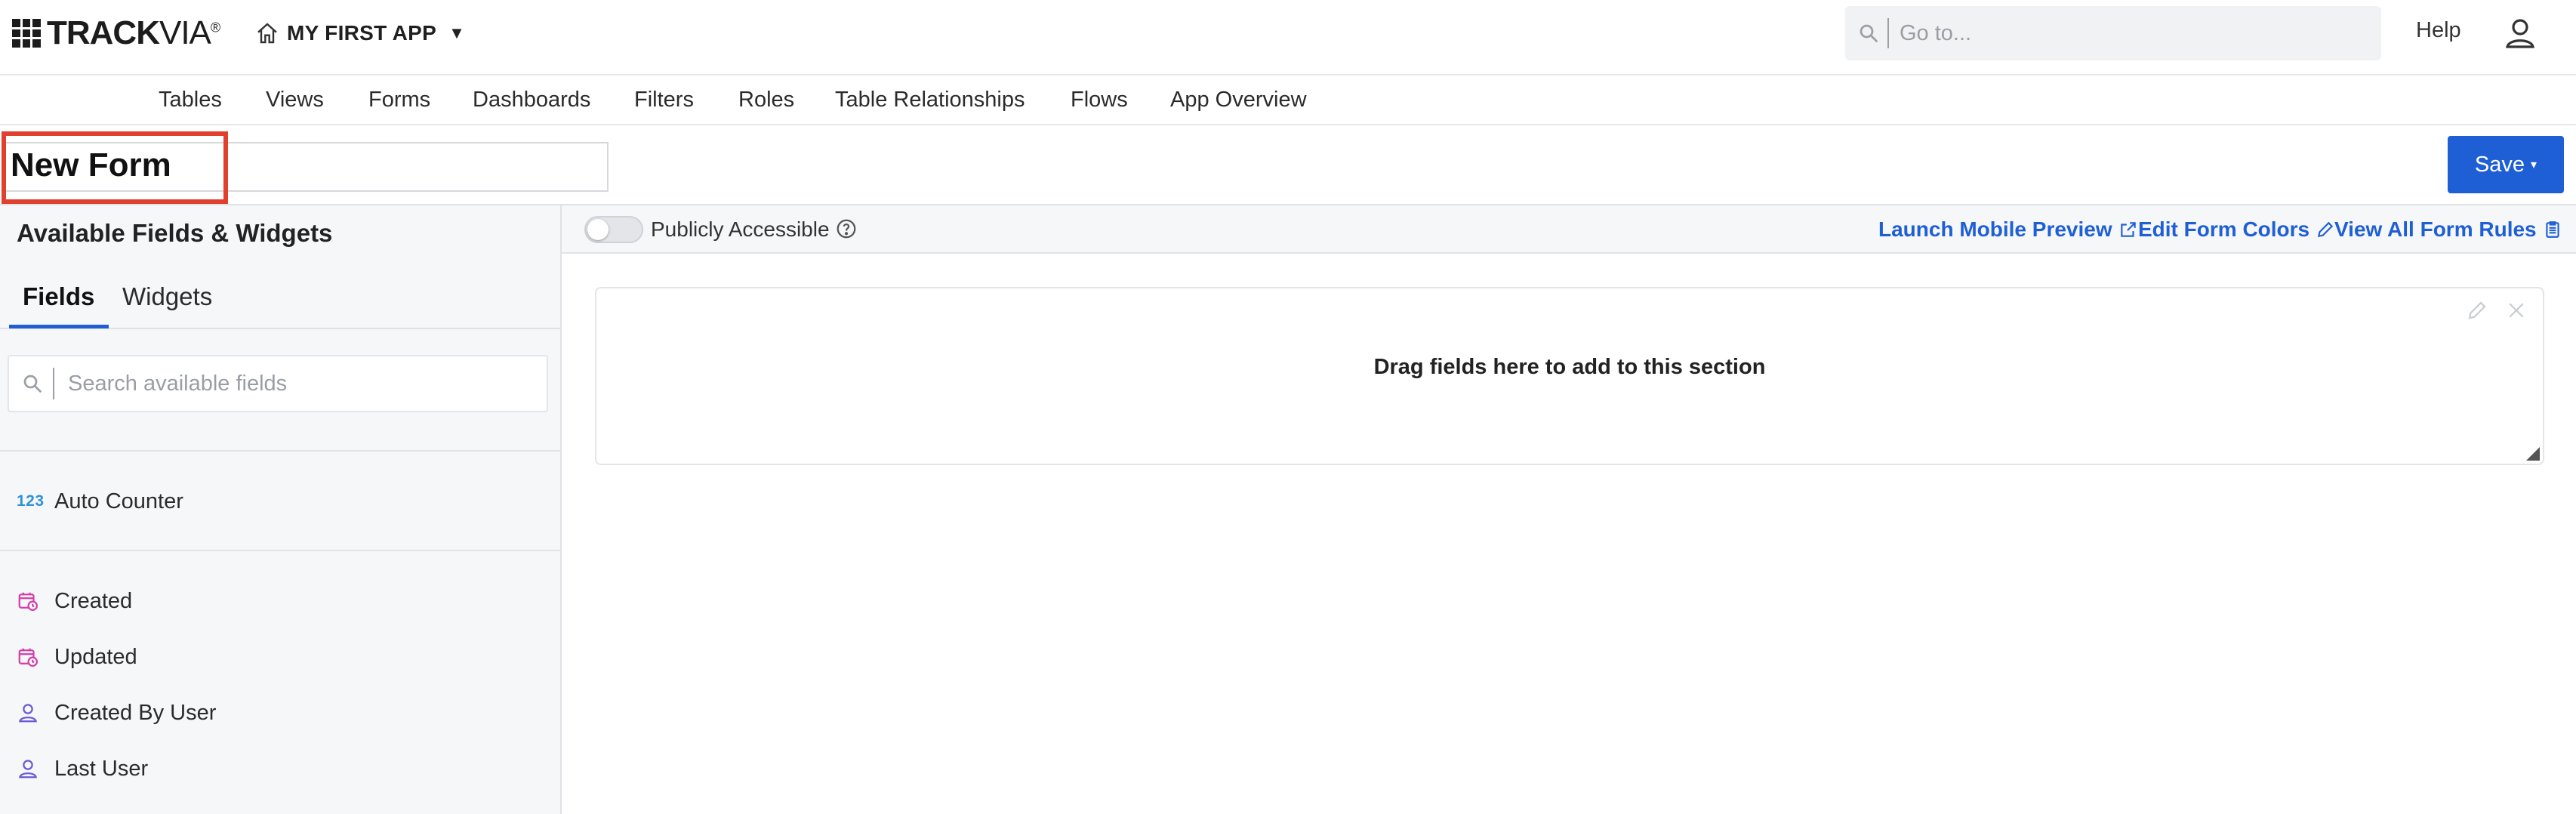 Image resolution: width=2576 pixels, height=814 pixels. What do you see at coordinates (59, 326) in the screenshot?
I see `active-tab-indicator` at bounding box center [59, 326].